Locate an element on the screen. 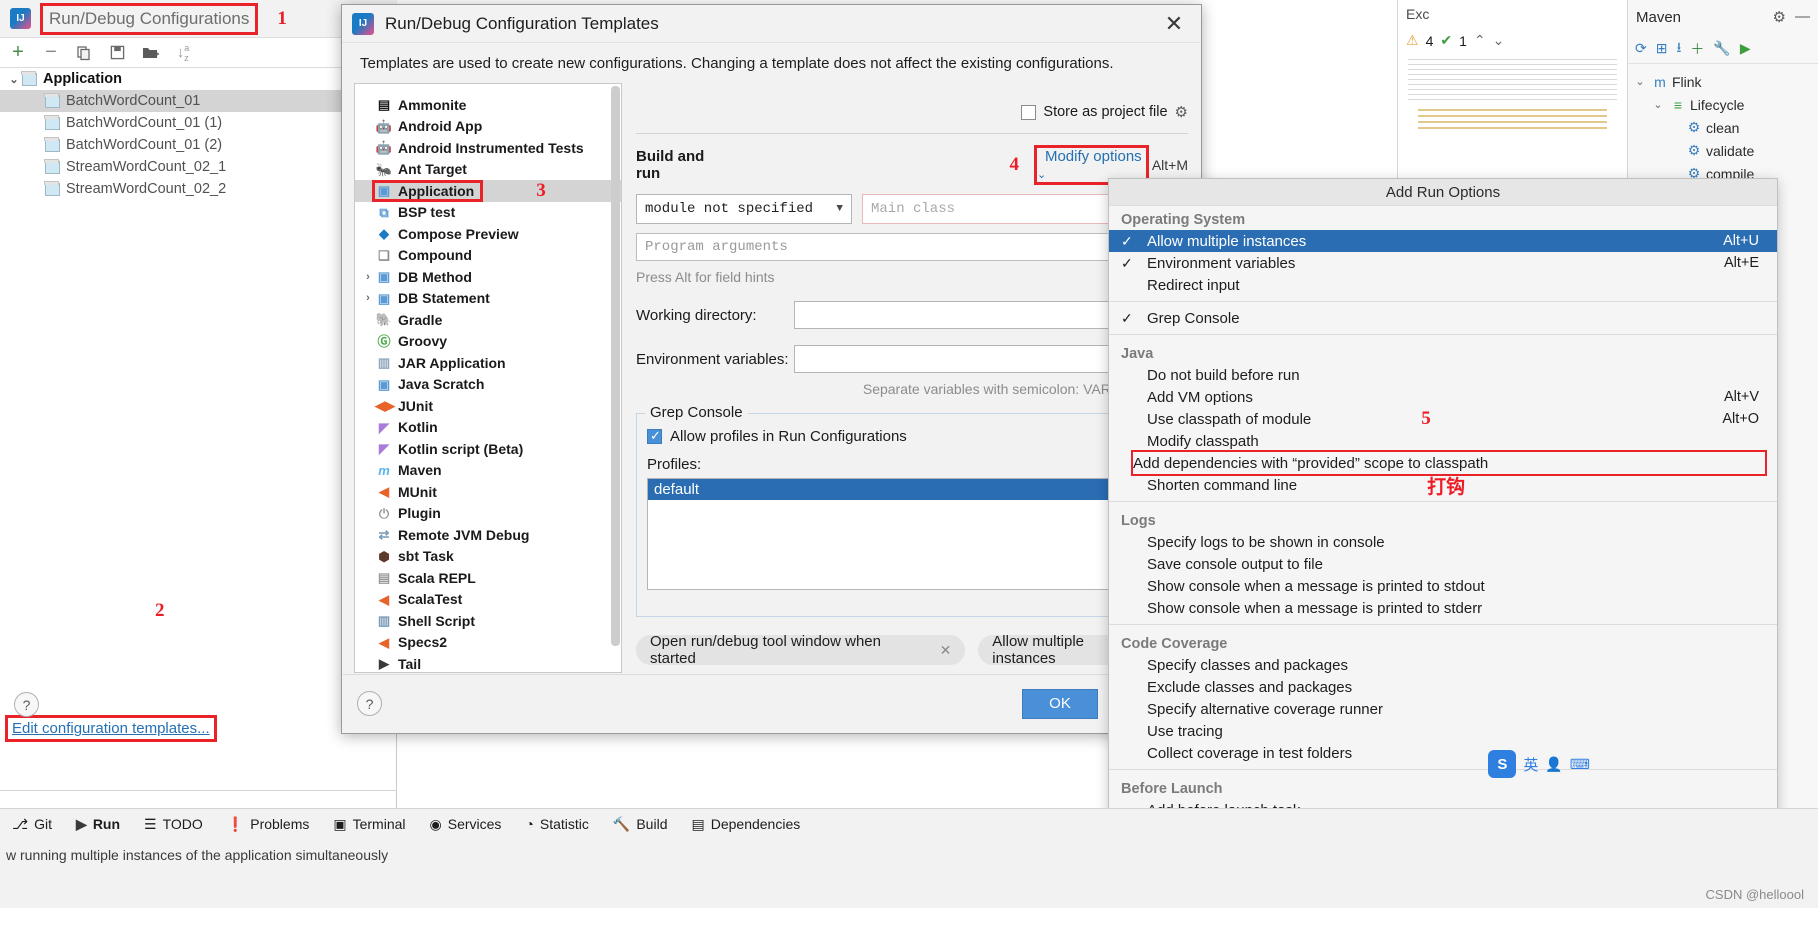  template-item-groovy: Ⓖ Groovy is located at coordinates (488, 342).